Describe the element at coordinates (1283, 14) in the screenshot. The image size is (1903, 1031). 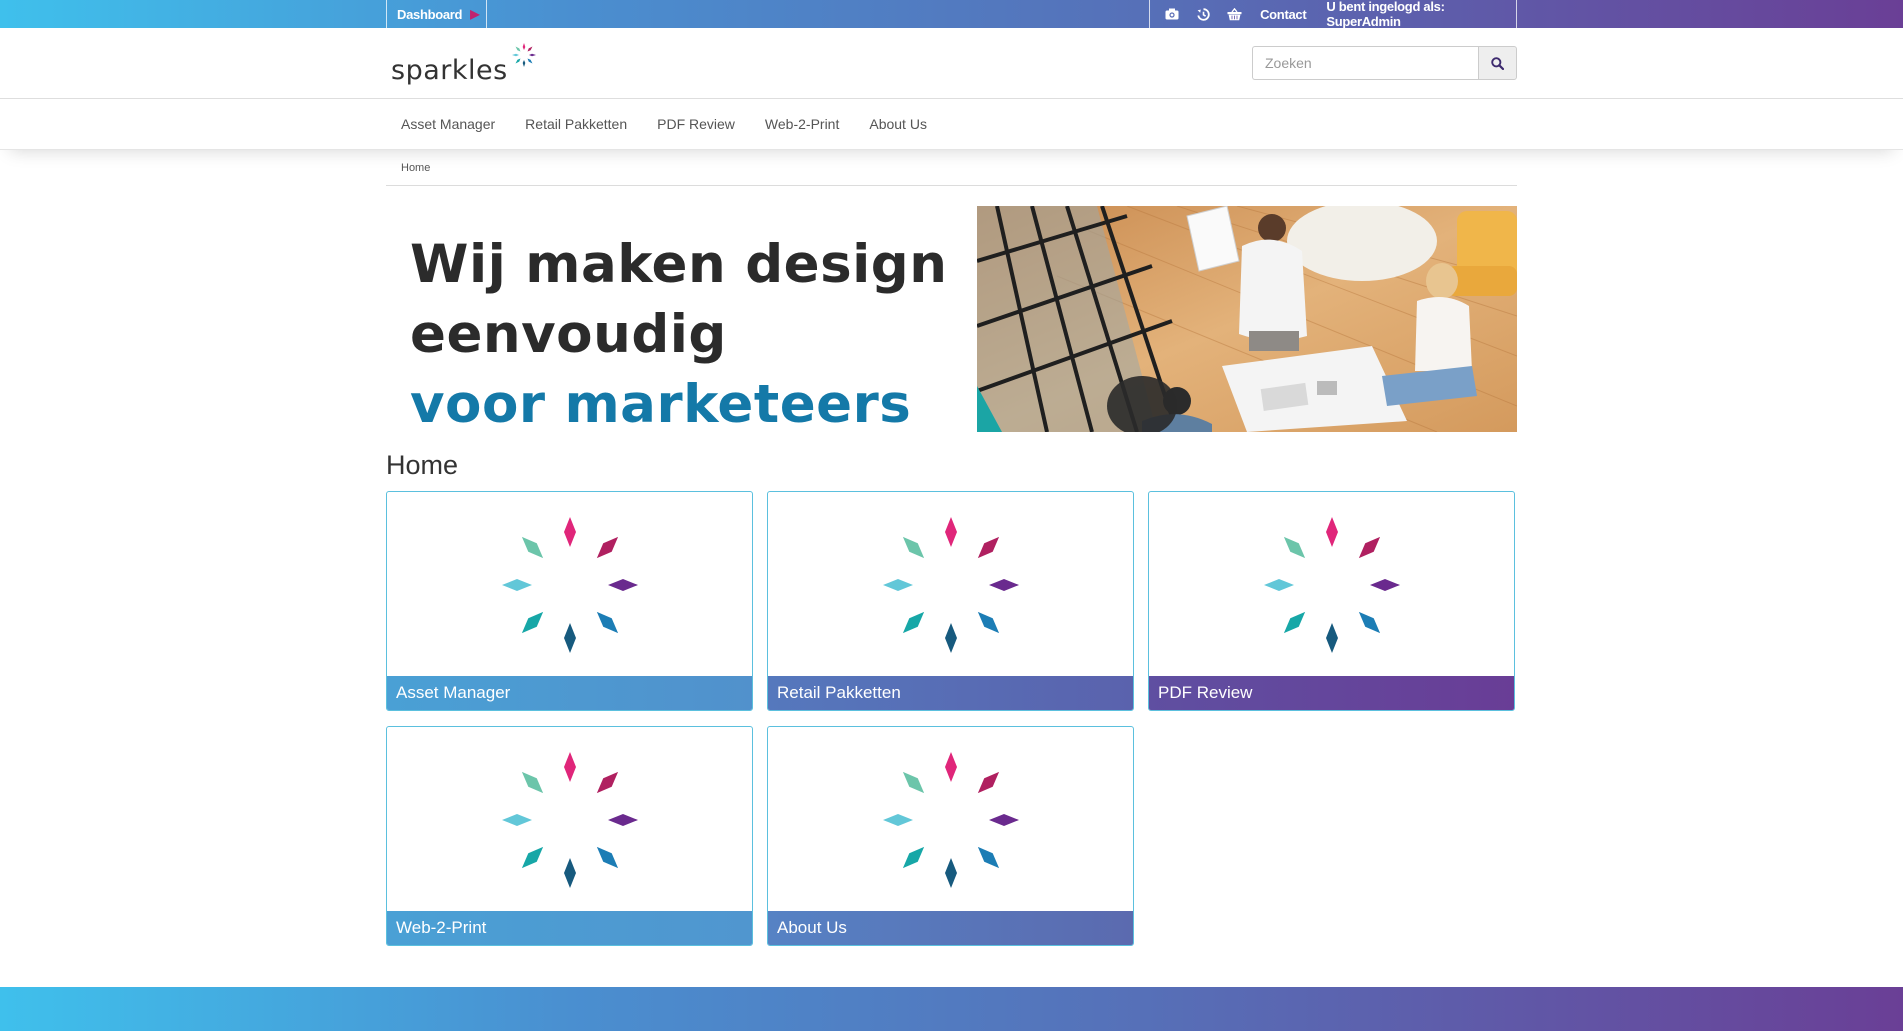
I see `contact-link: Contact` at that location.